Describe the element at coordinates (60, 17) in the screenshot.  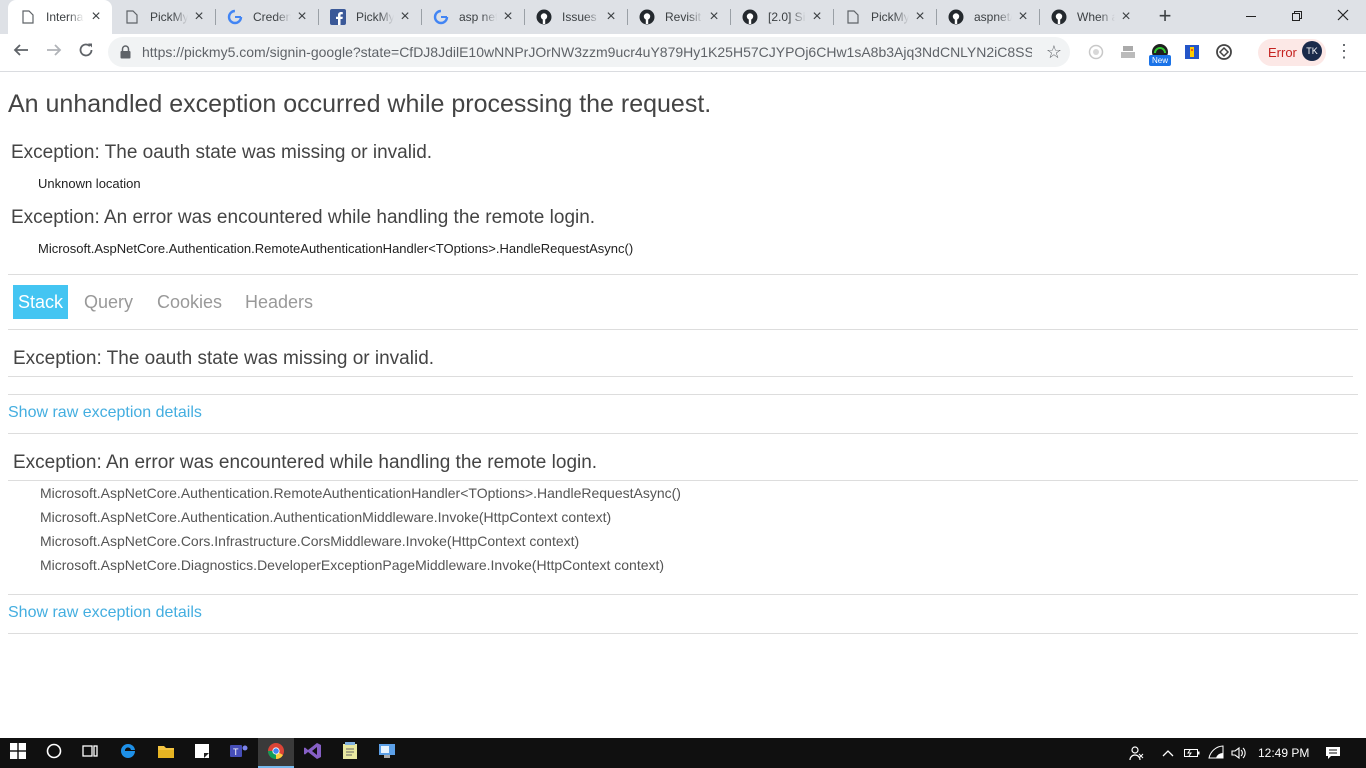
I see `tab-internal-server-error: Internal Server Error ×` at that location.